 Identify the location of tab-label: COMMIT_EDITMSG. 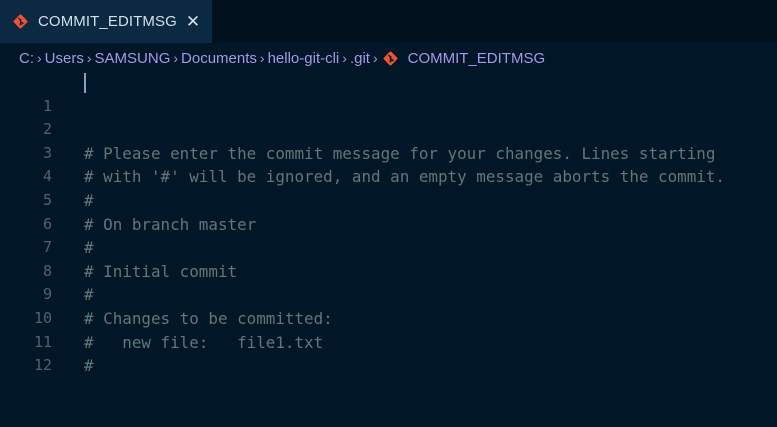
(107, 21).